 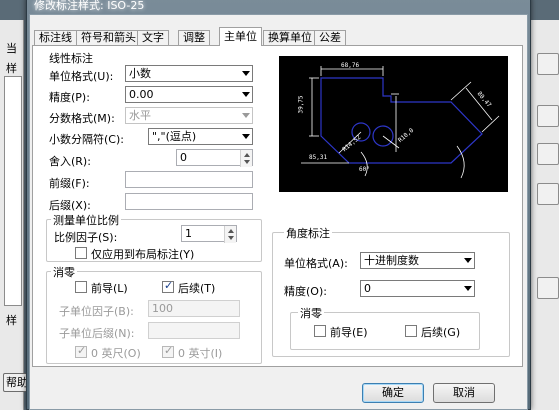 What do you see at coordinates (183, 157) in the screenshot?
I see `round-off-value: 0` at bounding box center [183, 157].